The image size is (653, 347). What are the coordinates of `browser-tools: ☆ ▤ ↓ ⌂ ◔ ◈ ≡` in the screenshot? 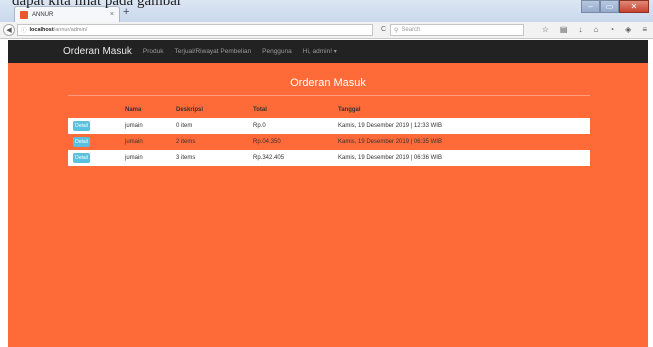 It's located at (594, 29).